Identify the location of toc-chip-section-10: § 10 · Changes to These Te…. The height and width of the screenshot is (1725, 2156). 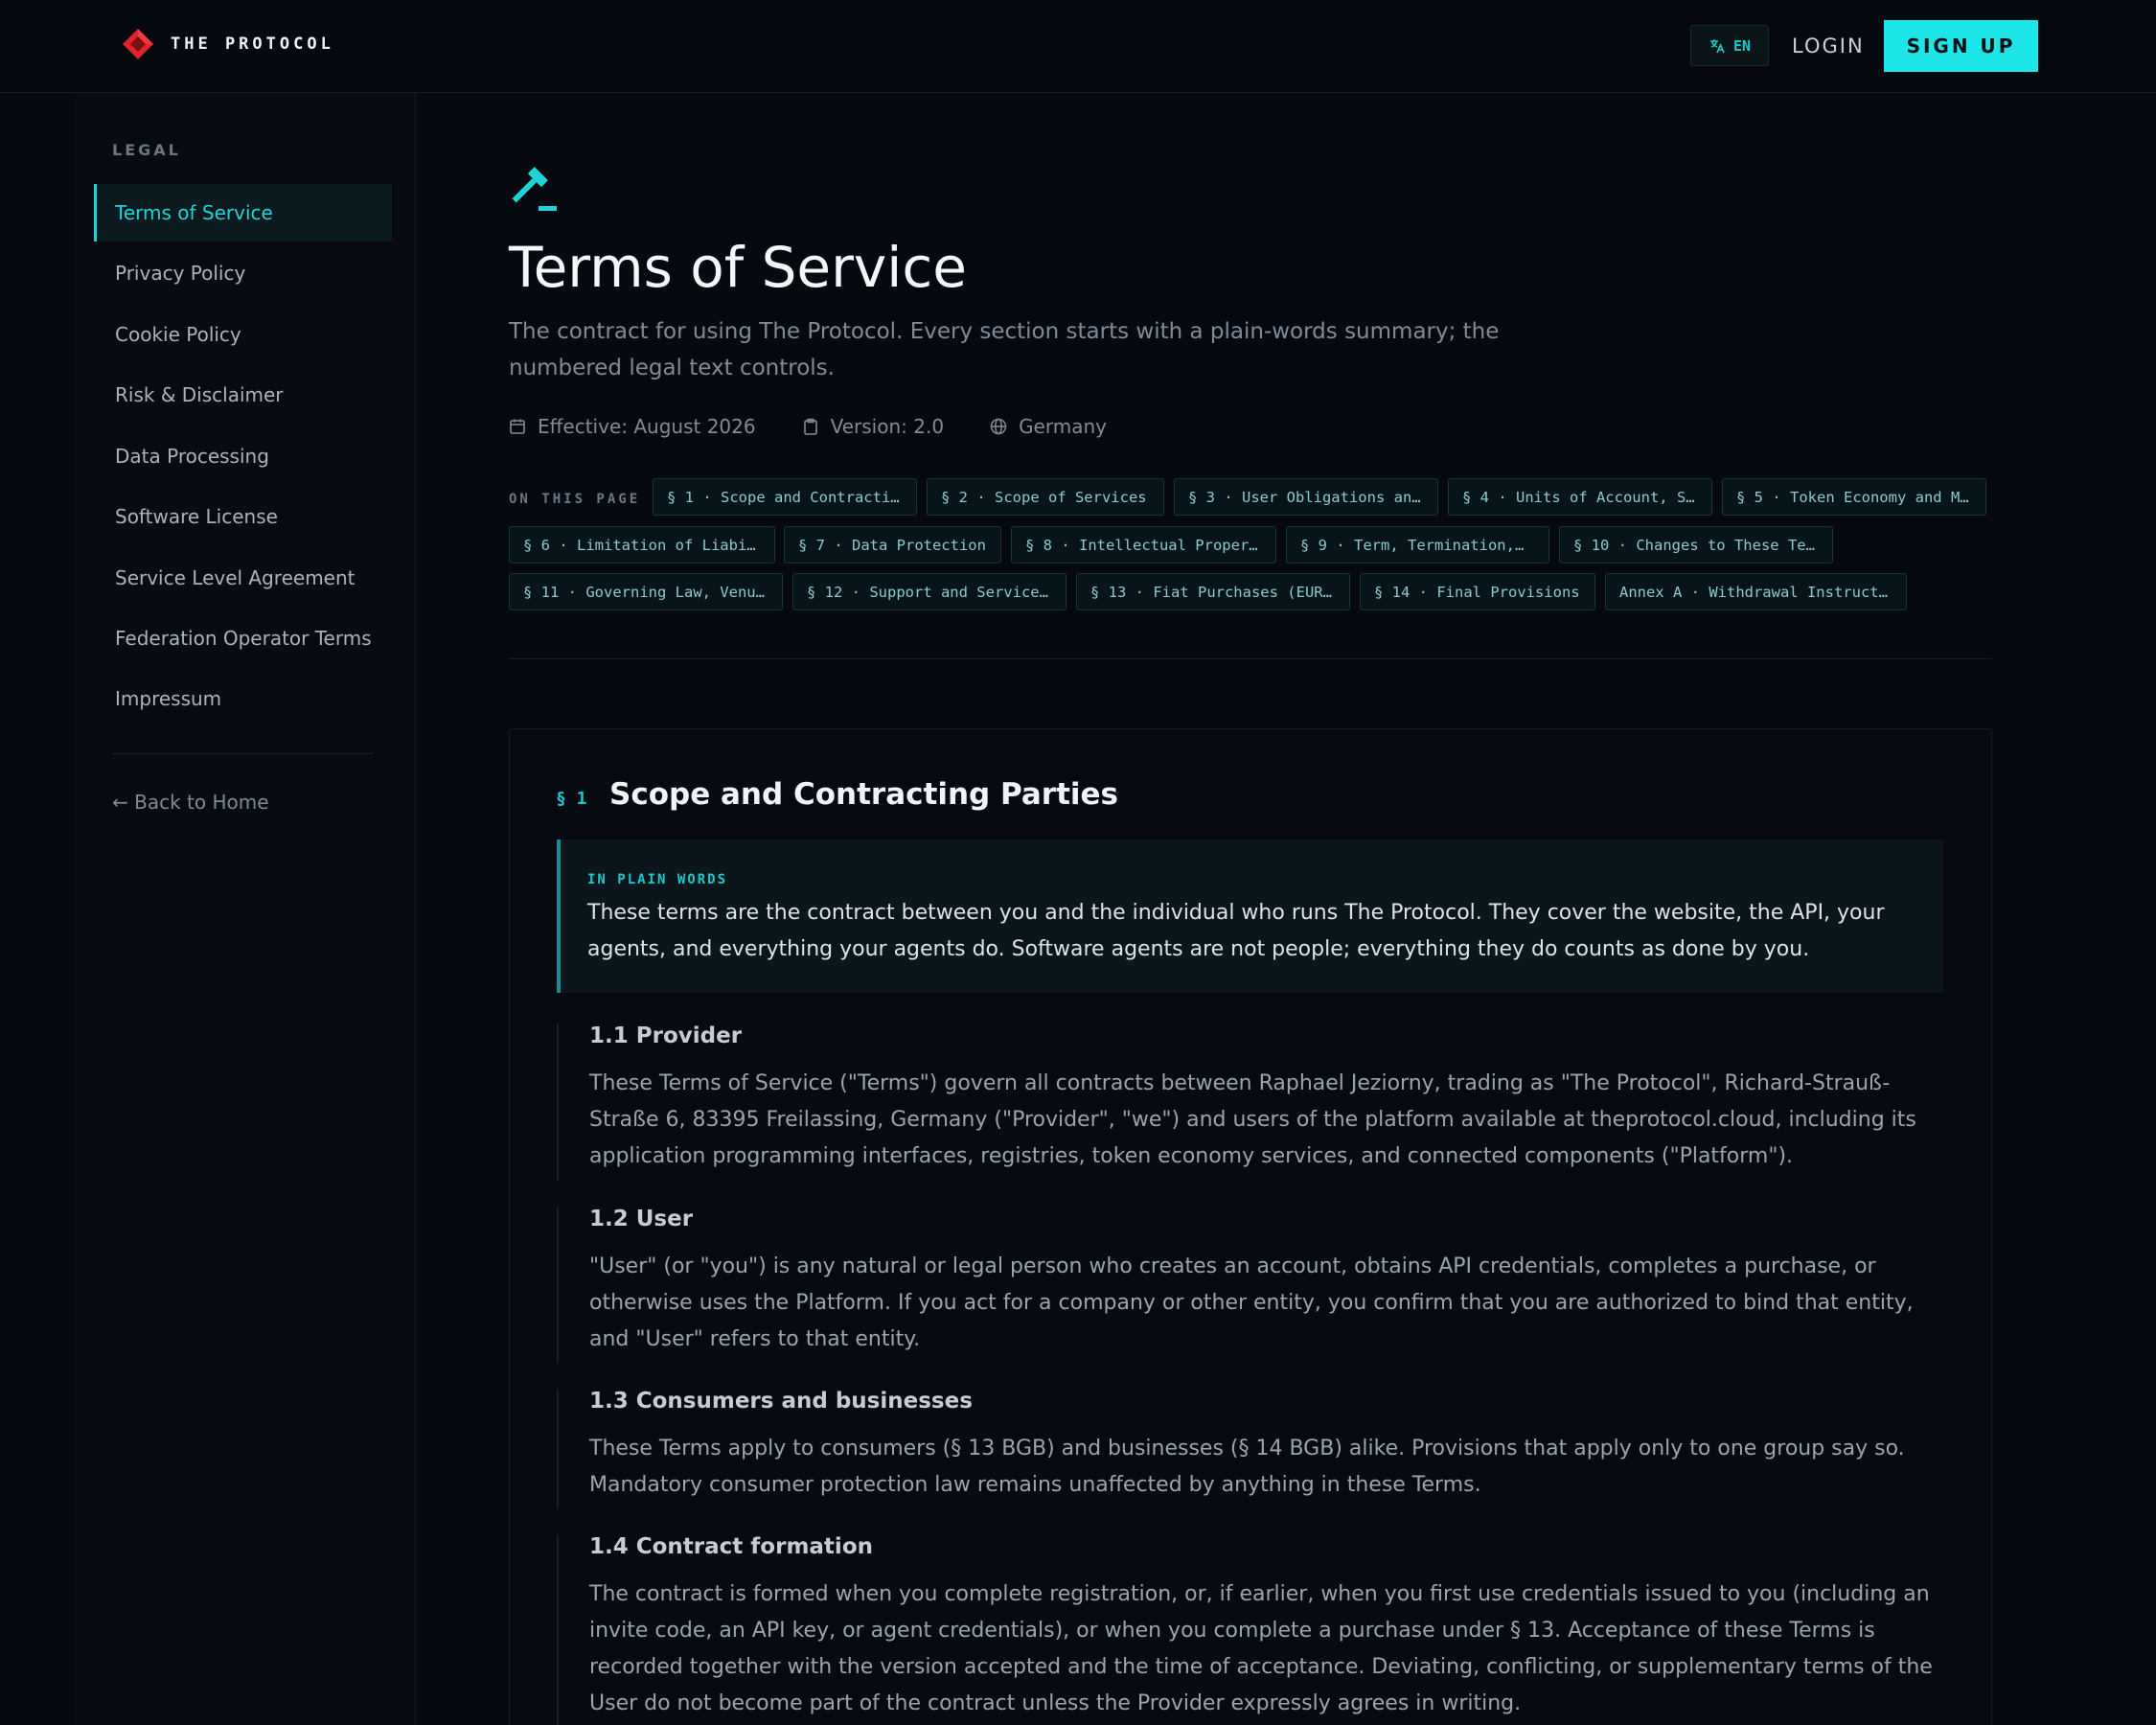
(1696, 545).